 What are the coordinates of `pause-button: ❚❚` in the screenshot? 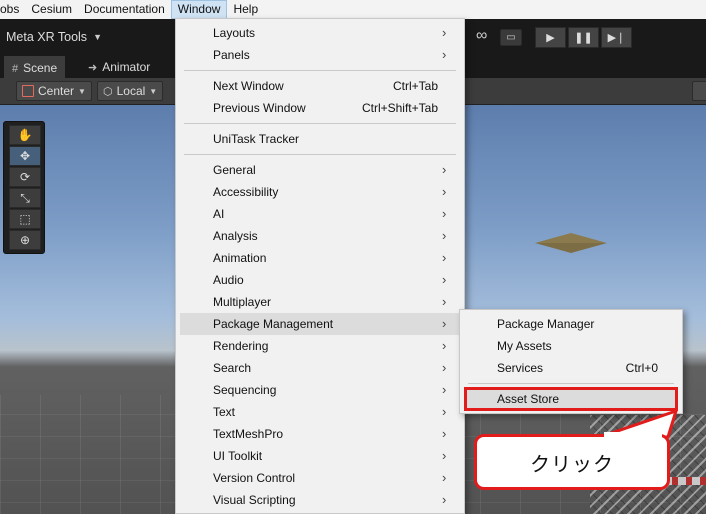 It's located at (583, 37).